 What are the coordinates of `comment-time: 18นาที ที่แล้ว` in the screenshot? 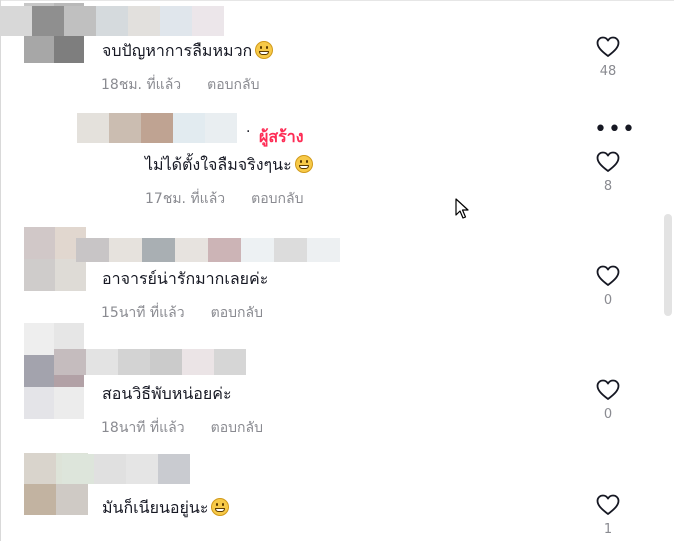 It's located at (143, 428).